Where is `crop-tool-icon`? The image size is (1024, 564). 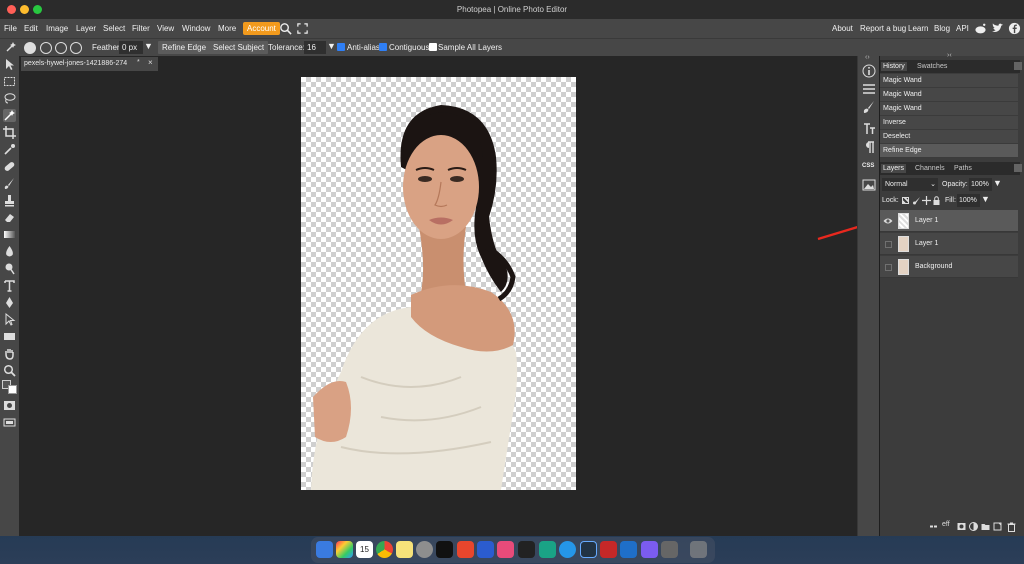 crop-tool-icon is located at coordinates (9, 132).